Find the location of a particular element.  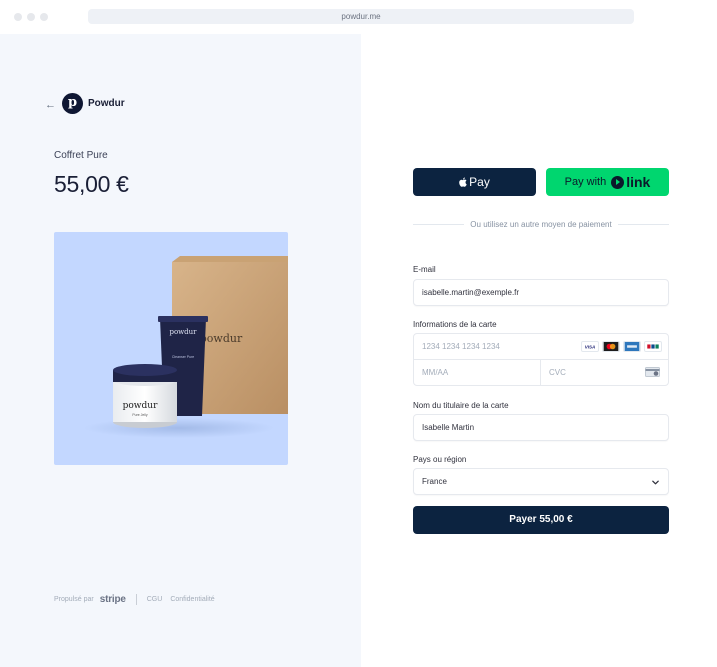

window-dot-minimize is located at coordinates (31, 17).